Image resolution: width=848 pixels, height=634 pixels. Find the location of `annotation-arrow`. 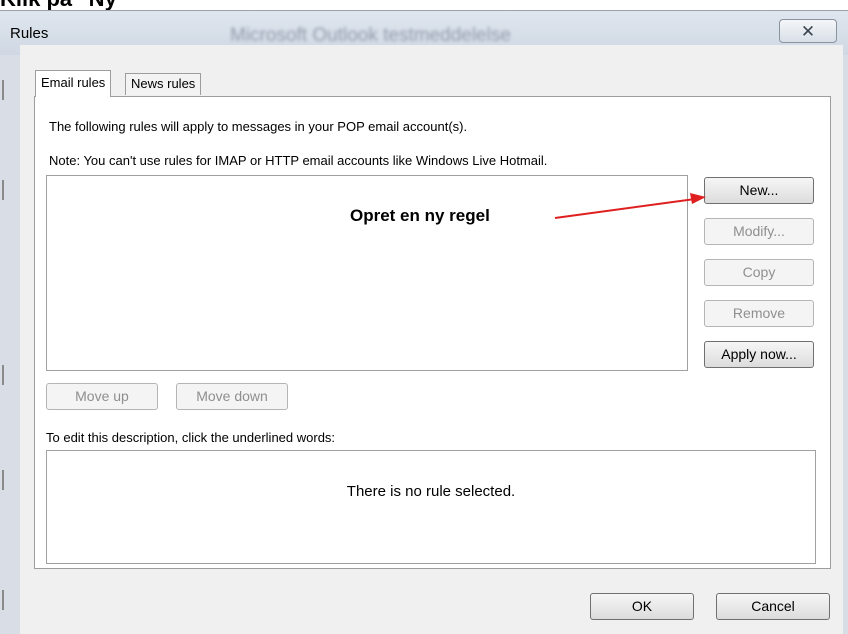

annotation-arrow is located at coordinates (630, 206).